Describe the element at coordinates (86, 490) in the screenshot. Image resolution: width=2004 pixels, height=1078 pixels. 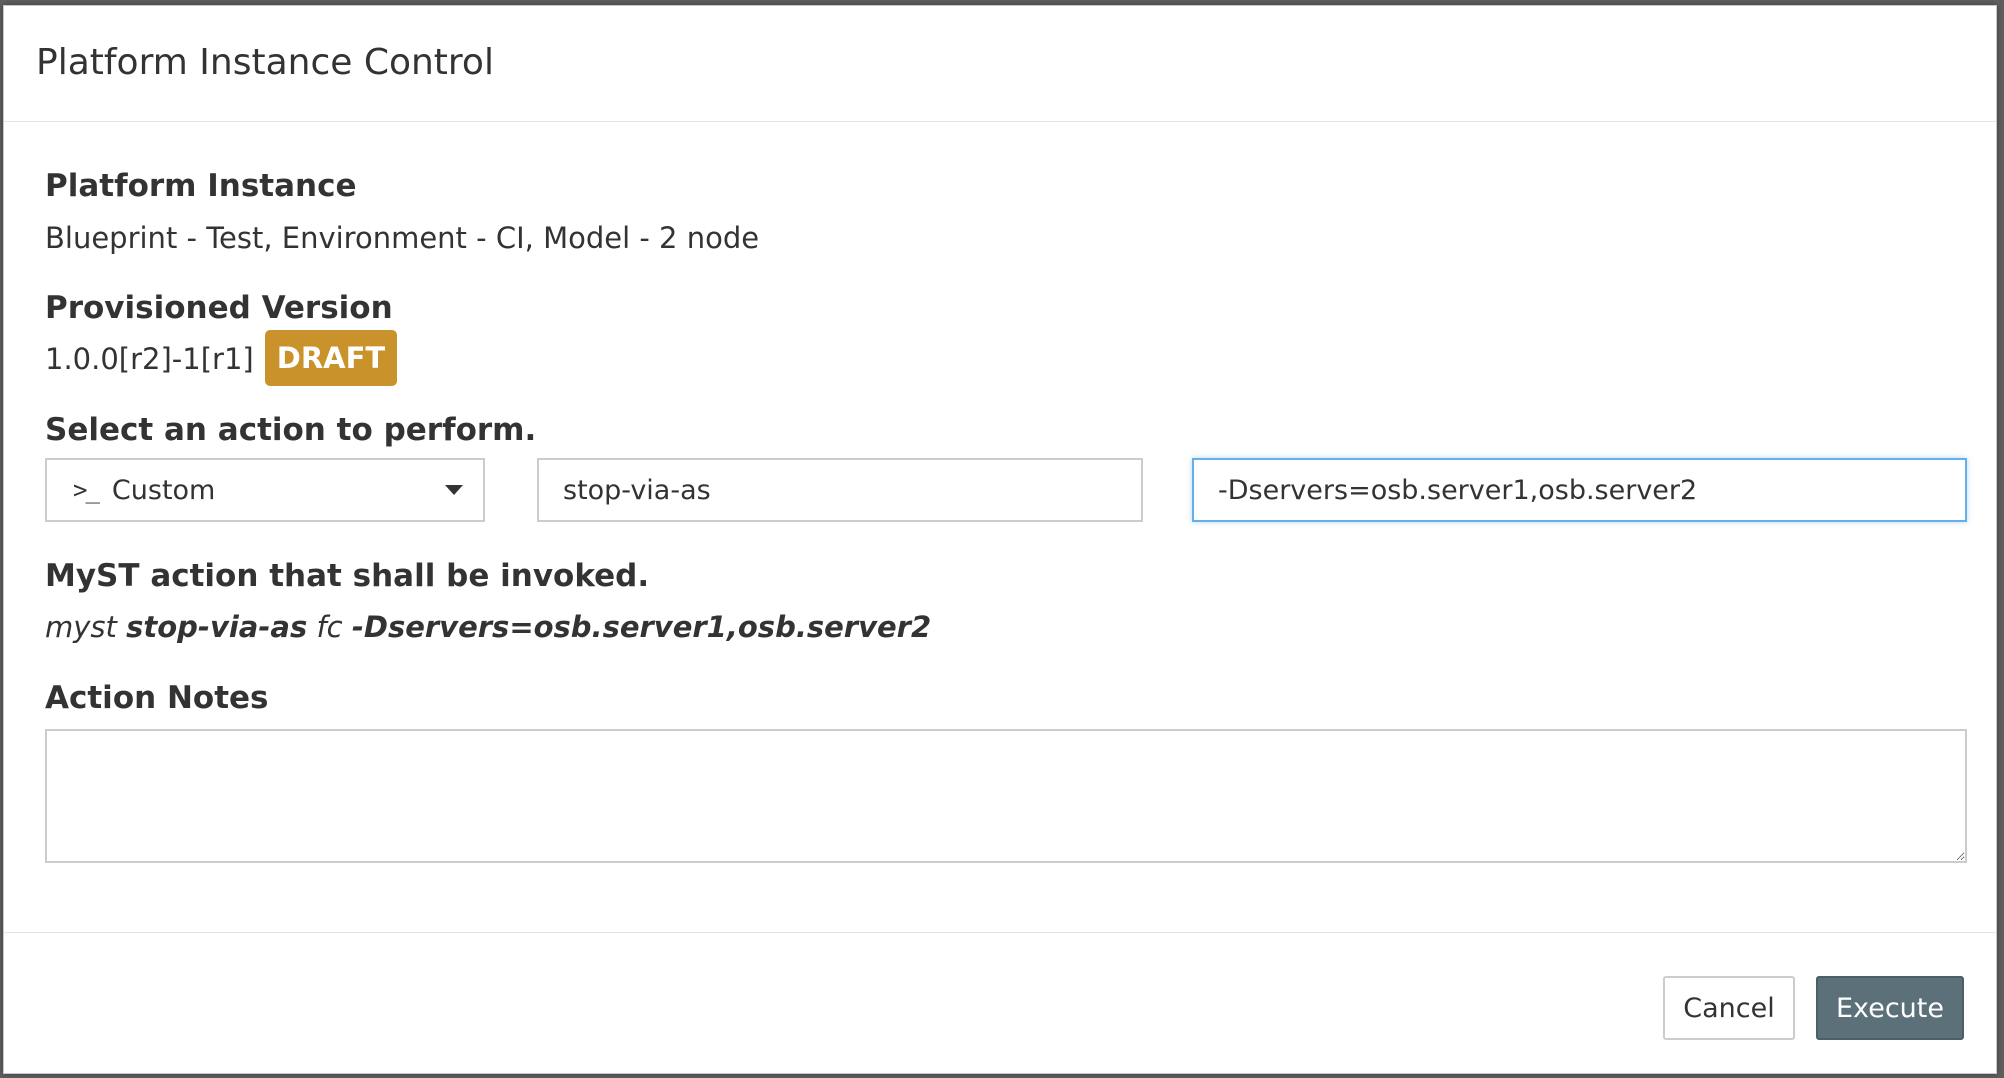
I see `terminal-icon: >_` at that location.